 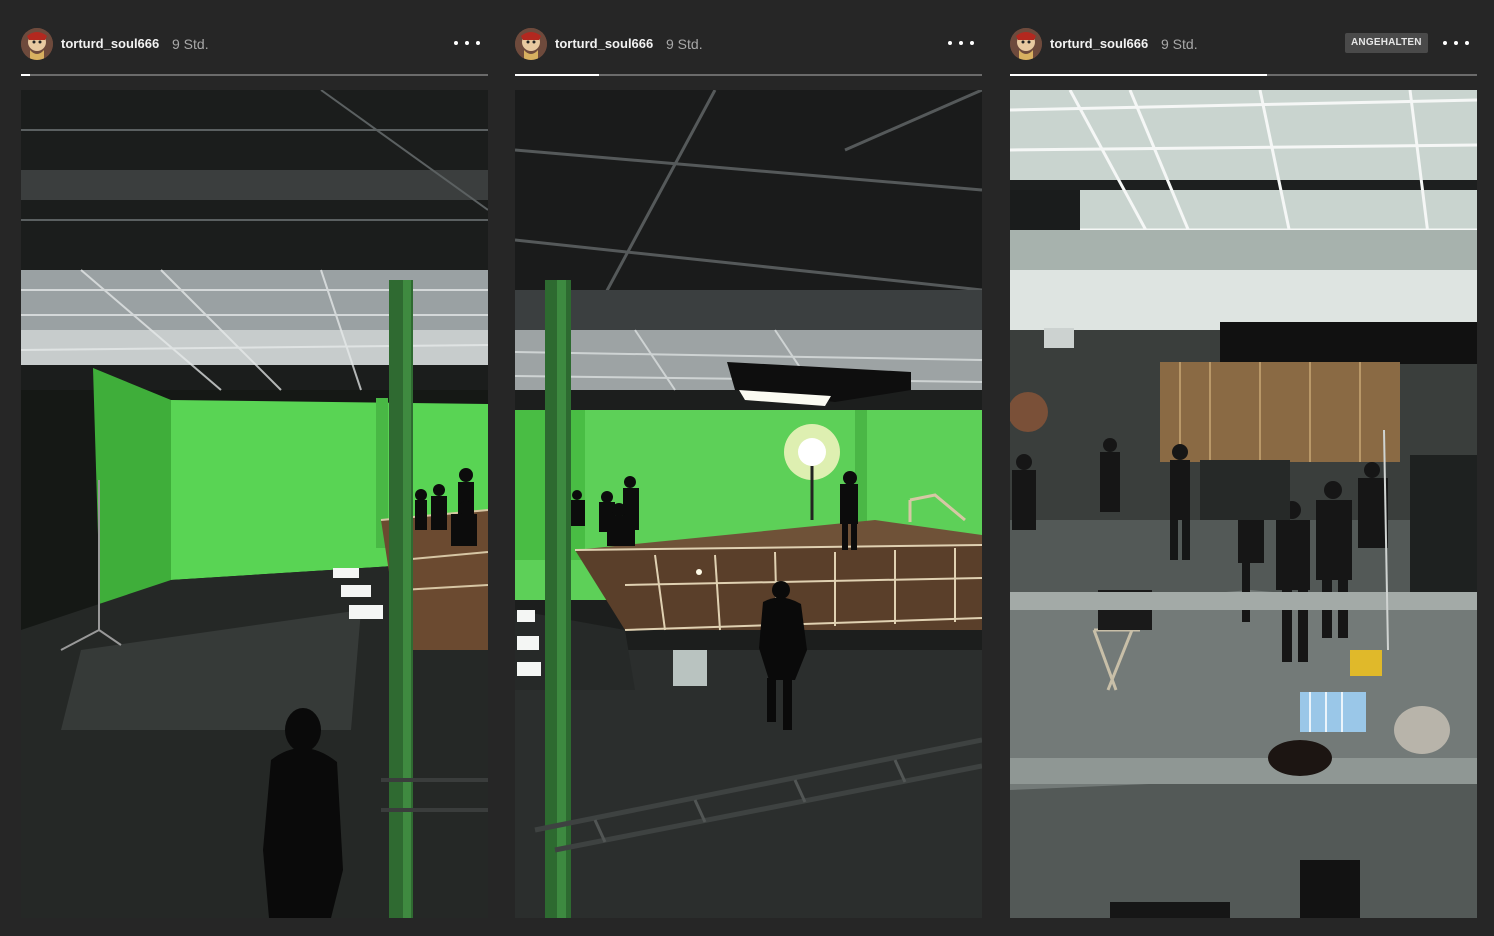 What do you see at coordinates (1386, 43) in the screenshot?
I see `paused-badge: ANGEHALTEN` at bounding box center [1386, 43].